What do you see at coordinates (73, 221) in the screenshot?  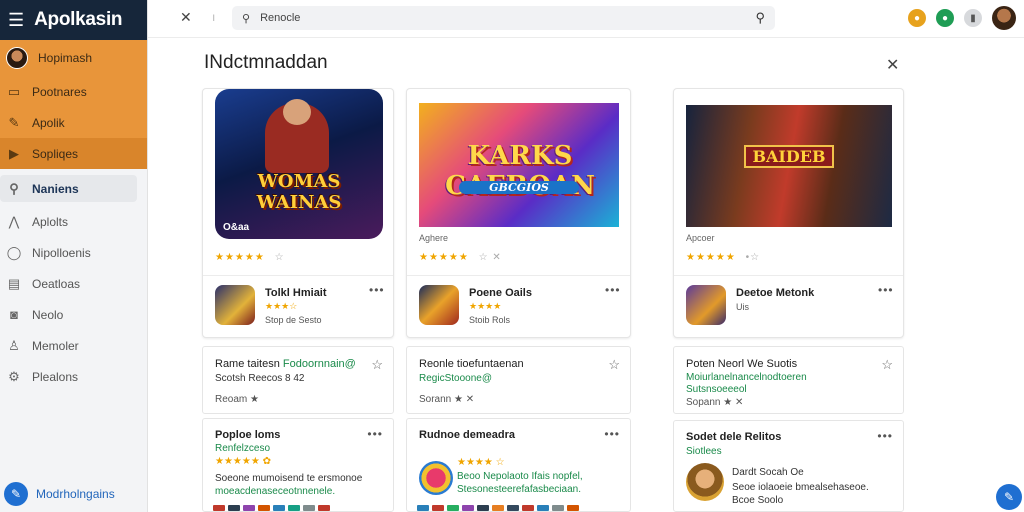 I see `sidebar-item-aplolts: ⋀ Aplolts` at bounding box center [73, 221].